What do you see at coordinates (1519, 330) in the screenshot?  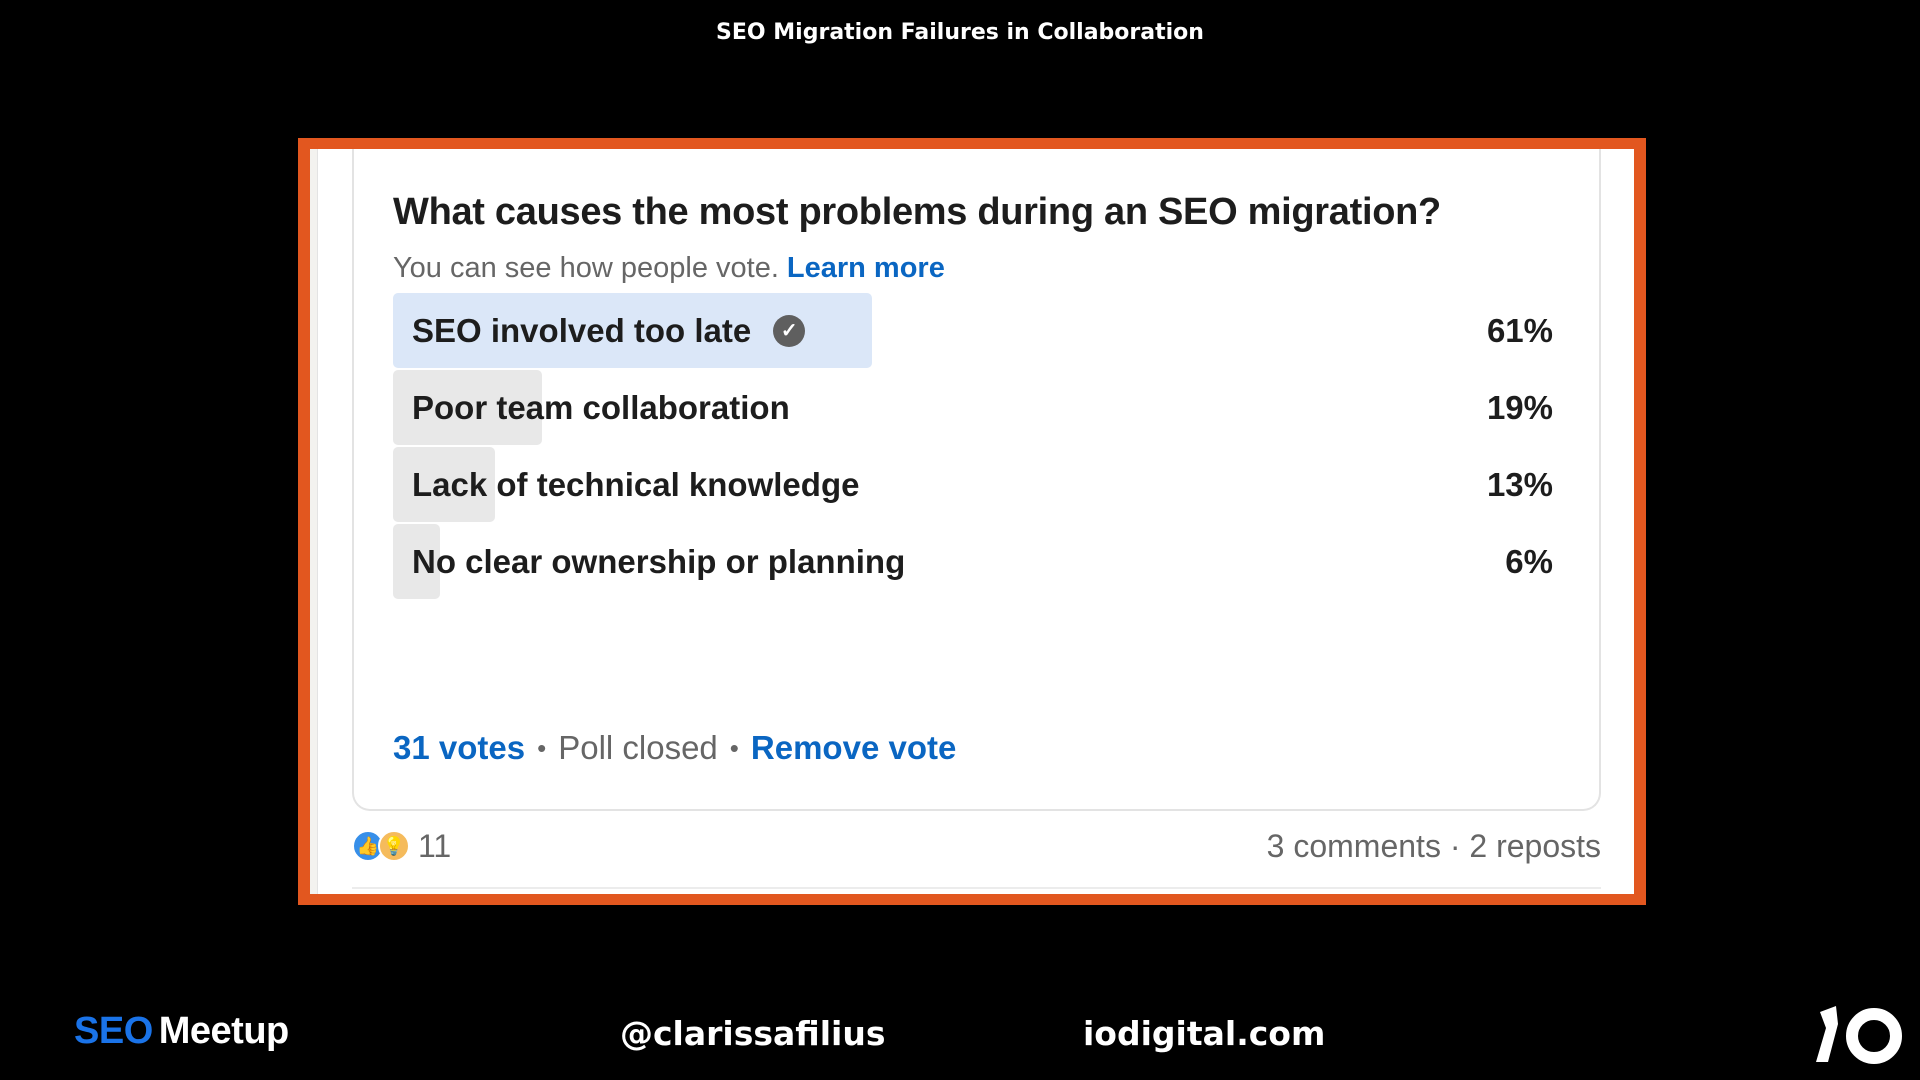 I see `poll-option-percent: 61%` at bounding box center [1519, 330].